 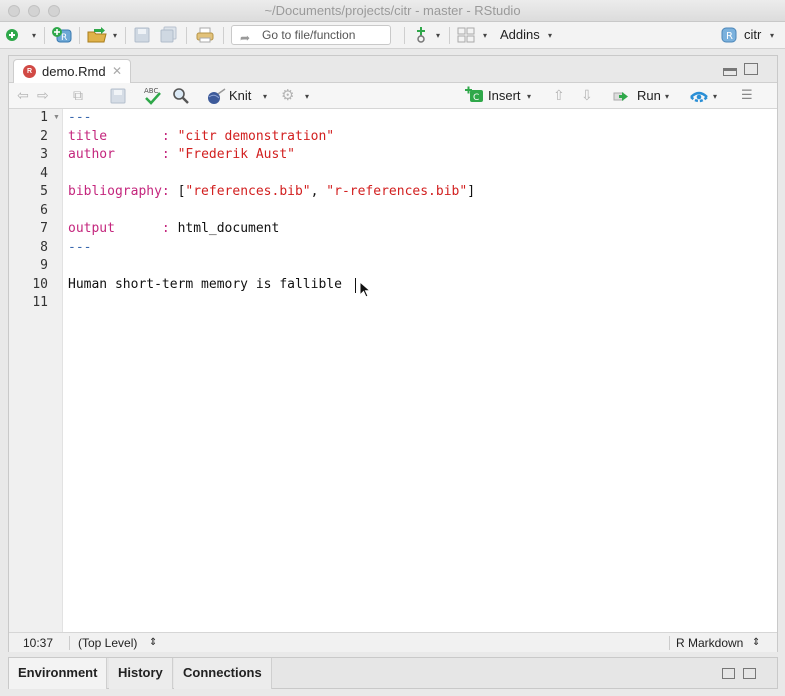 I want to click on code-line-8: ---, so click(x=79, y=247).